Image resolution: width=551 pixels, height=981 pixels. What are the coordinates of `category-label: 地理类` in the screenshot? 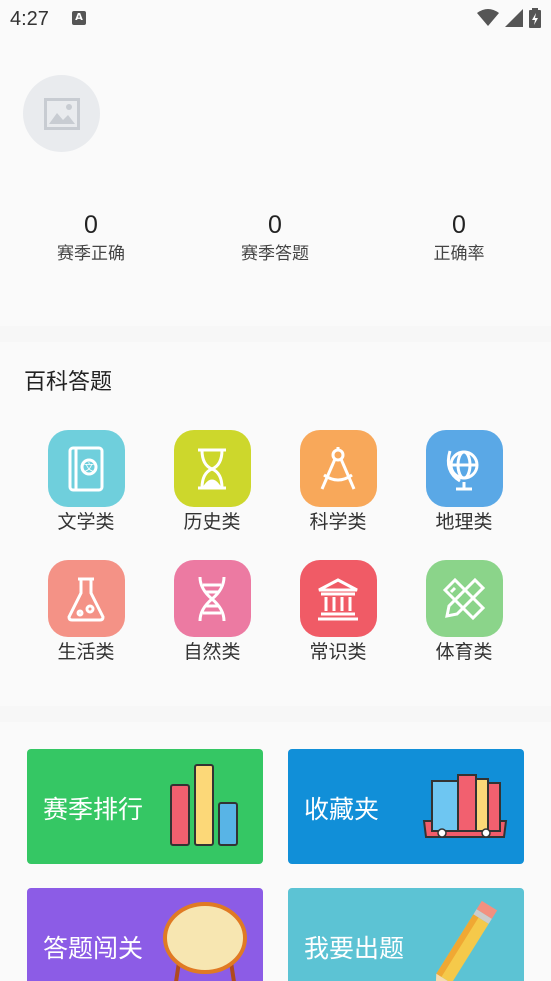 It's located at (464, 522).